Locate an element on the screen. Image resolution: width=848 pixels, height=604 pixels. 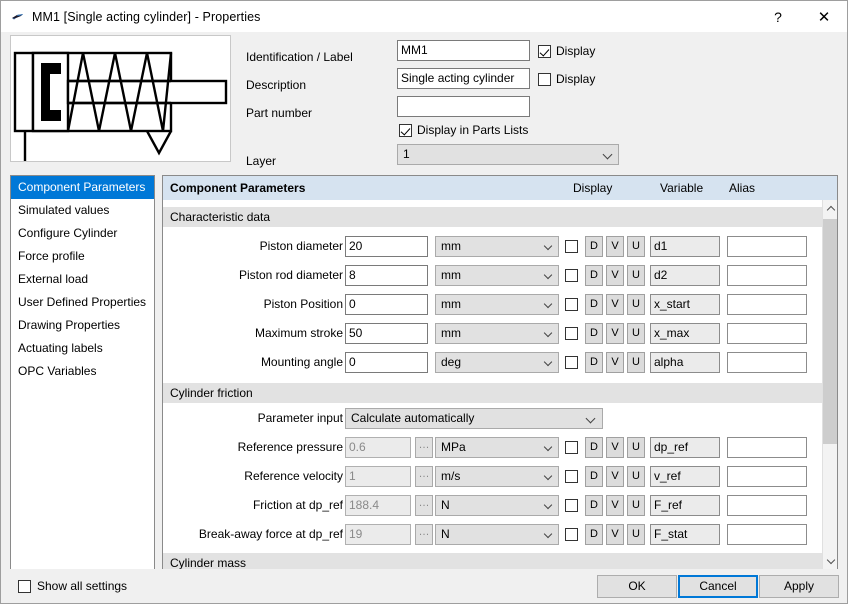
help-button: ? is located at coordinates (778, 16).